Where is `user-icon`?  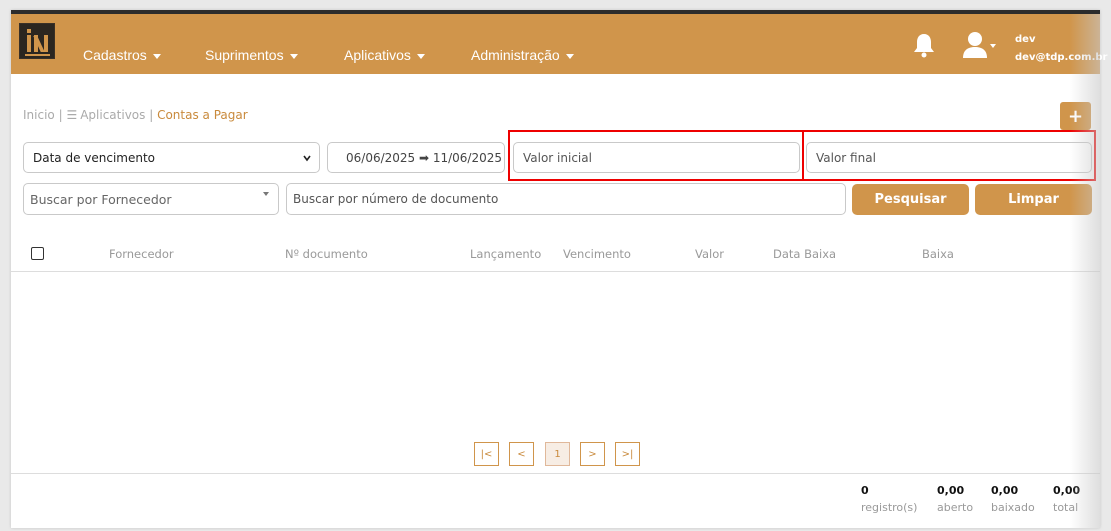 user-icon is located at coordinates (979, 45).